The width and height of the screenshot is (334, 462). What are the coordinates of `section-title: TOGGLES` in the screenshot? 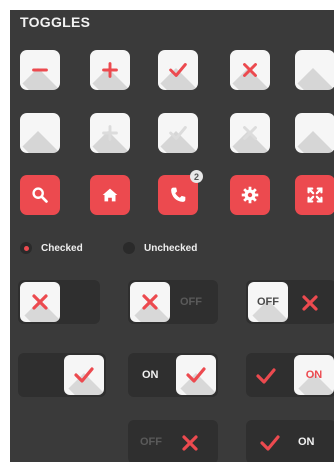 It's located at (55, 22).